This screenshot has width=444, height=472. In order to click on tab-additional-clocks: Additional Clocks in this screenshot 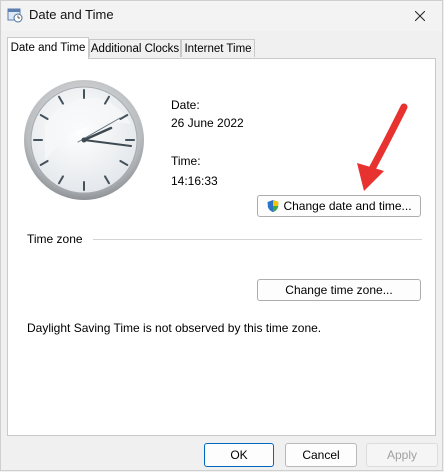, I will do `click(135, 48)`.